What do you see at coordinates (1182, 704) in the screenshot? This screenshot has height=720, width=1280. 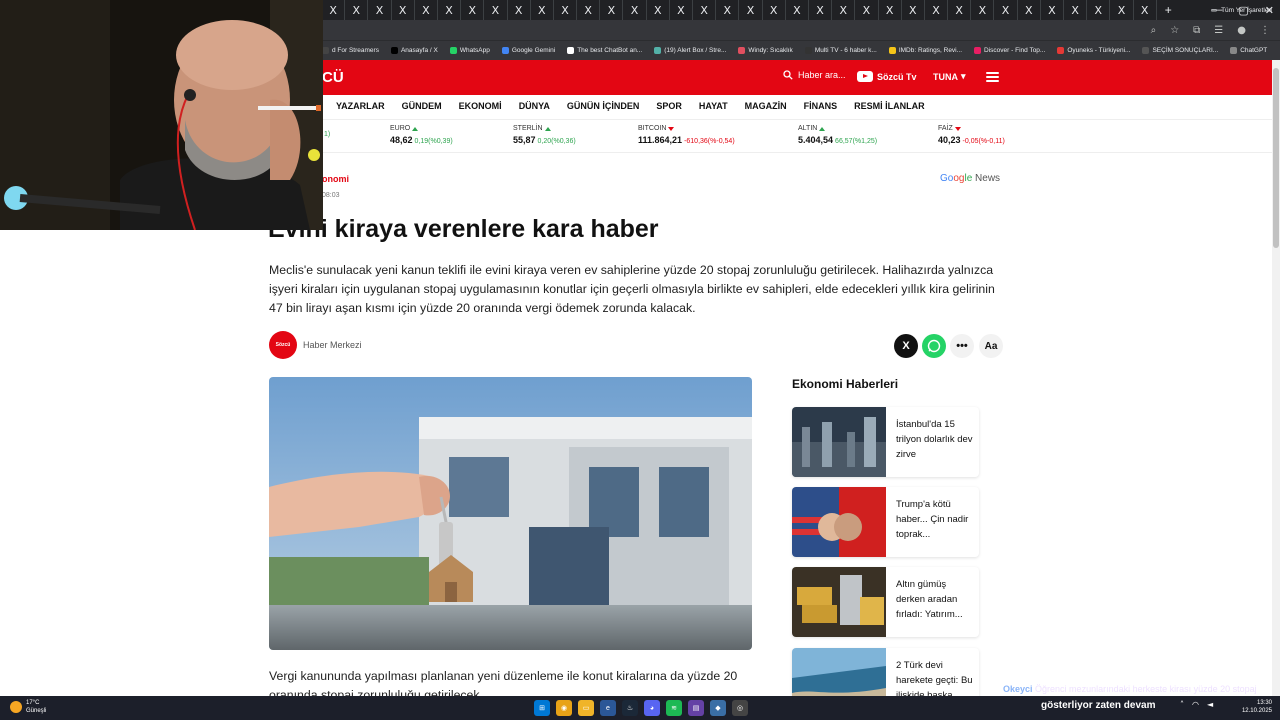 I see `chevron-up-icon: ˄` at bounding box center [1182, 704].